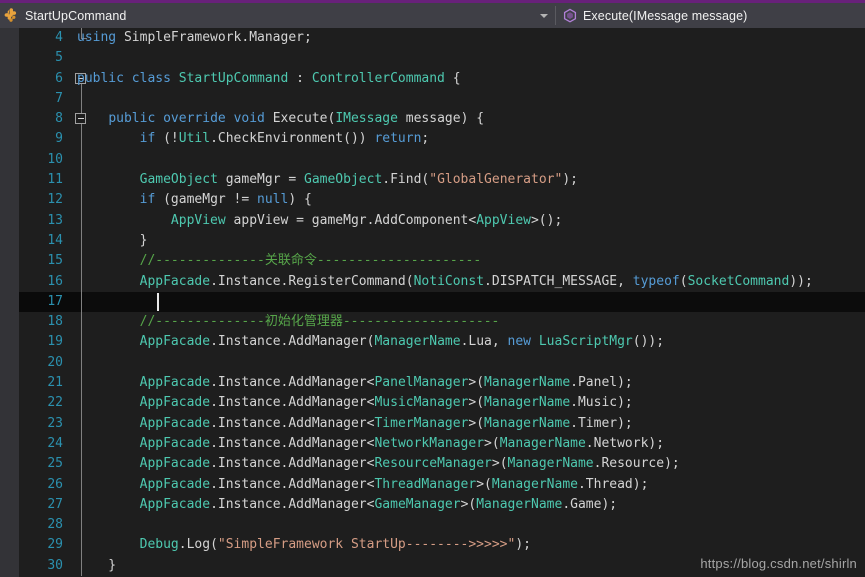  I want to click on code-token: CheckEnvironment, so click(280, 139).